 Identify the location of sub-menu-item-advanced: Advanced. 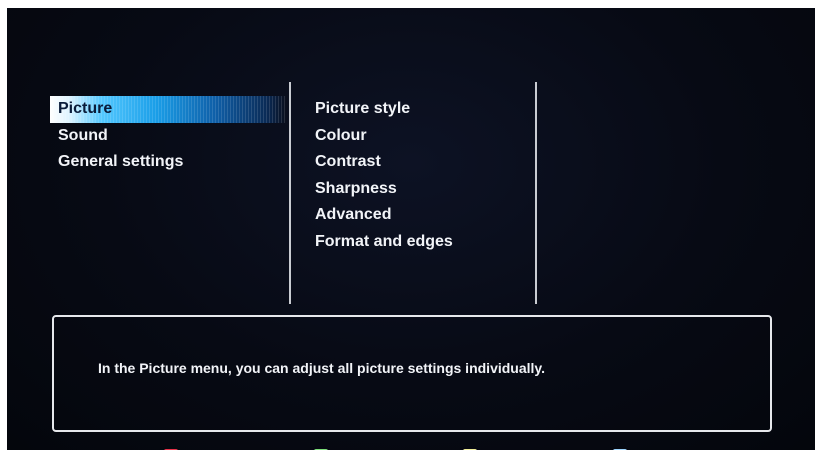
(417, 215).